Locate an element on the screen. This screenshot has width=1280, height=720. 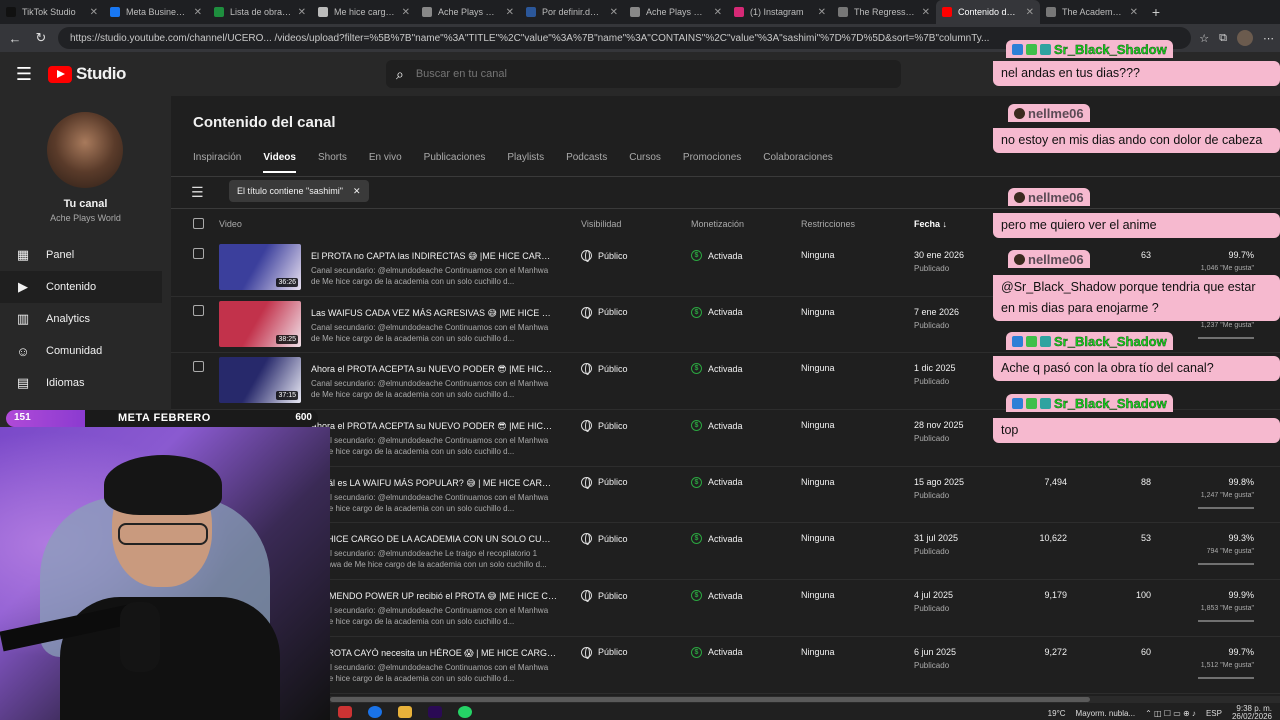
sidebar-item-contenido: ▶ Contenido is located at coordinates (81, 287).